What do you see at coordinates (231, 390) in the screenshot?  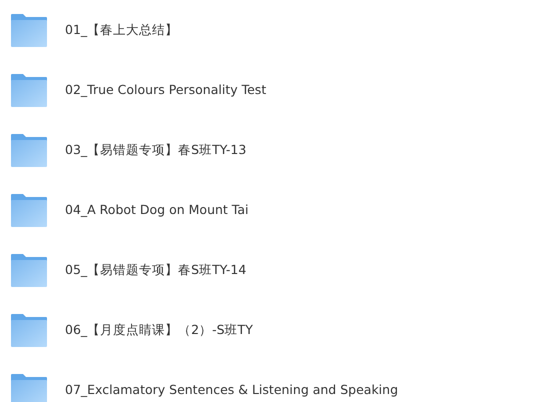 I see `folder-name: 07_Exclamatory Sentences & Listening and Speaking` at bounding box center [231, 390].